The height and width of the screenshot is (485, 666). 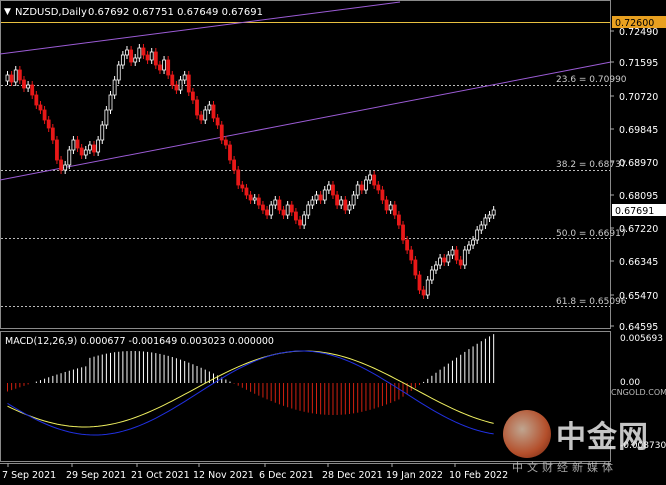 I want to click on macd-main-line, so click(x=250, y=393).